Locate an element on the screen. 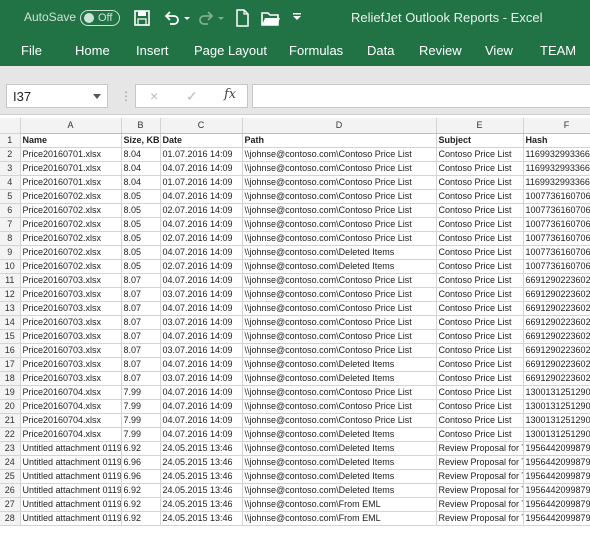  row-number: 23 is located at coordinates (10, 448).